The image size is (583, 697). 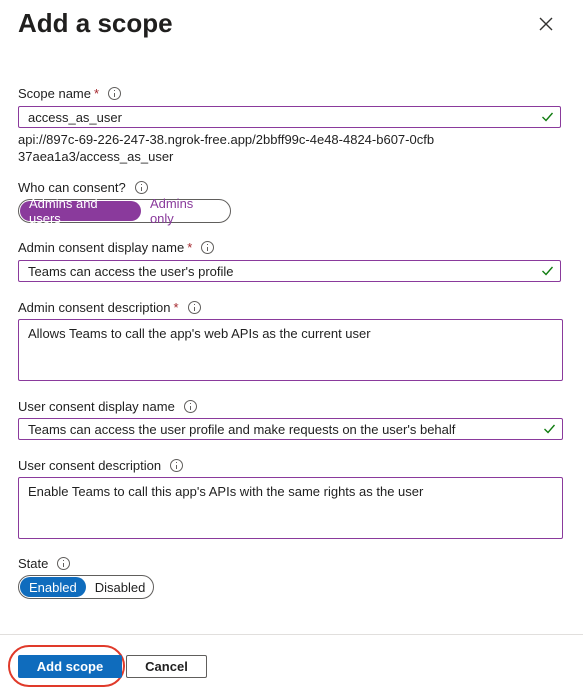 I want to click on option-enabled: Enabled, so click(x=53, y=587).